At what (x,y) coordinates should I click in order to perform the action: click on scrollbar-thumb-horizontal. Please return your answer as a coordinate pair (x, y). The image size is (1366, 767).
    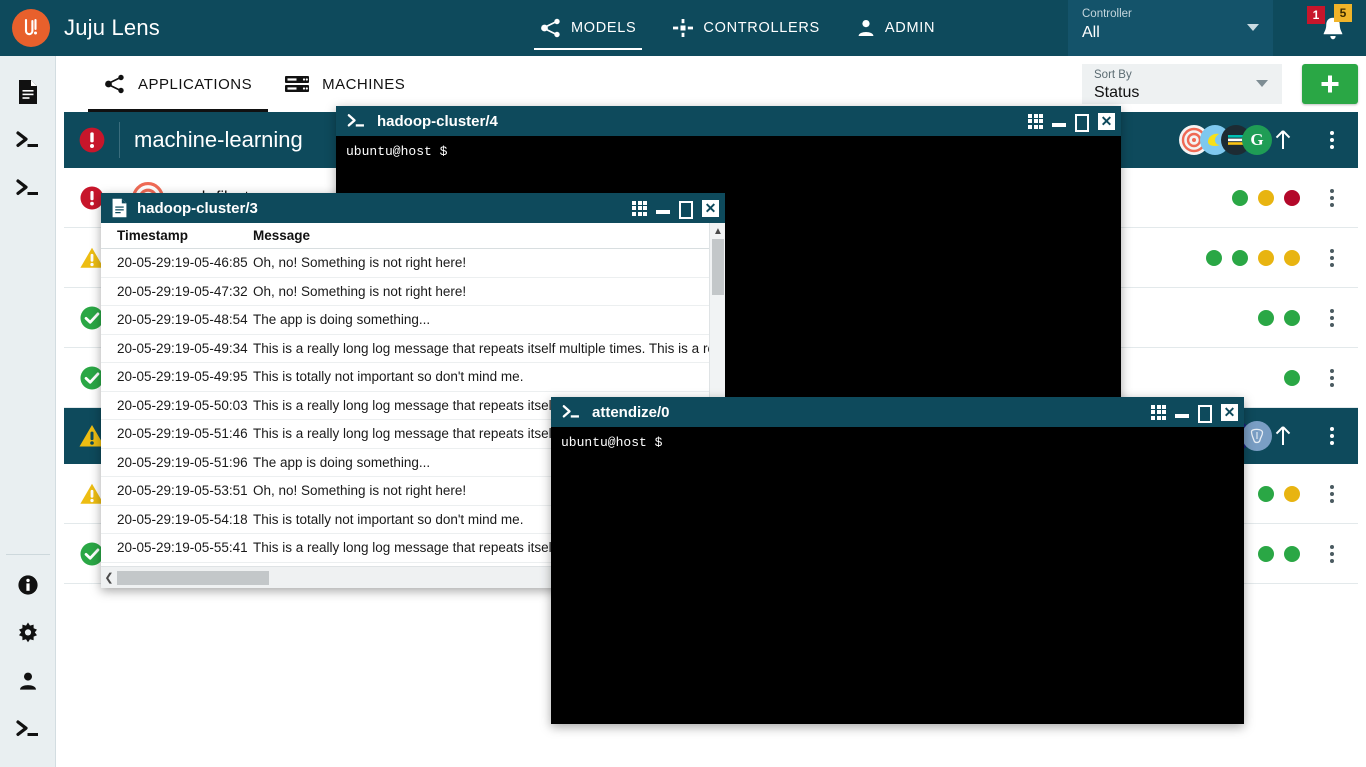
    Looking at the image, I should click on (193, 577).